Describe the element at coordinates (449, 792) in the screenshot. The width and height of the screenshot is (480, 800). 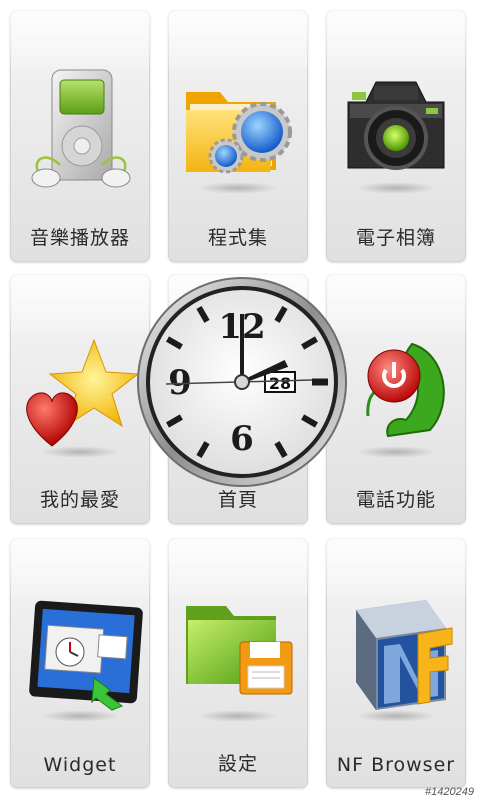
I see `watermark: #1420249` at that location.